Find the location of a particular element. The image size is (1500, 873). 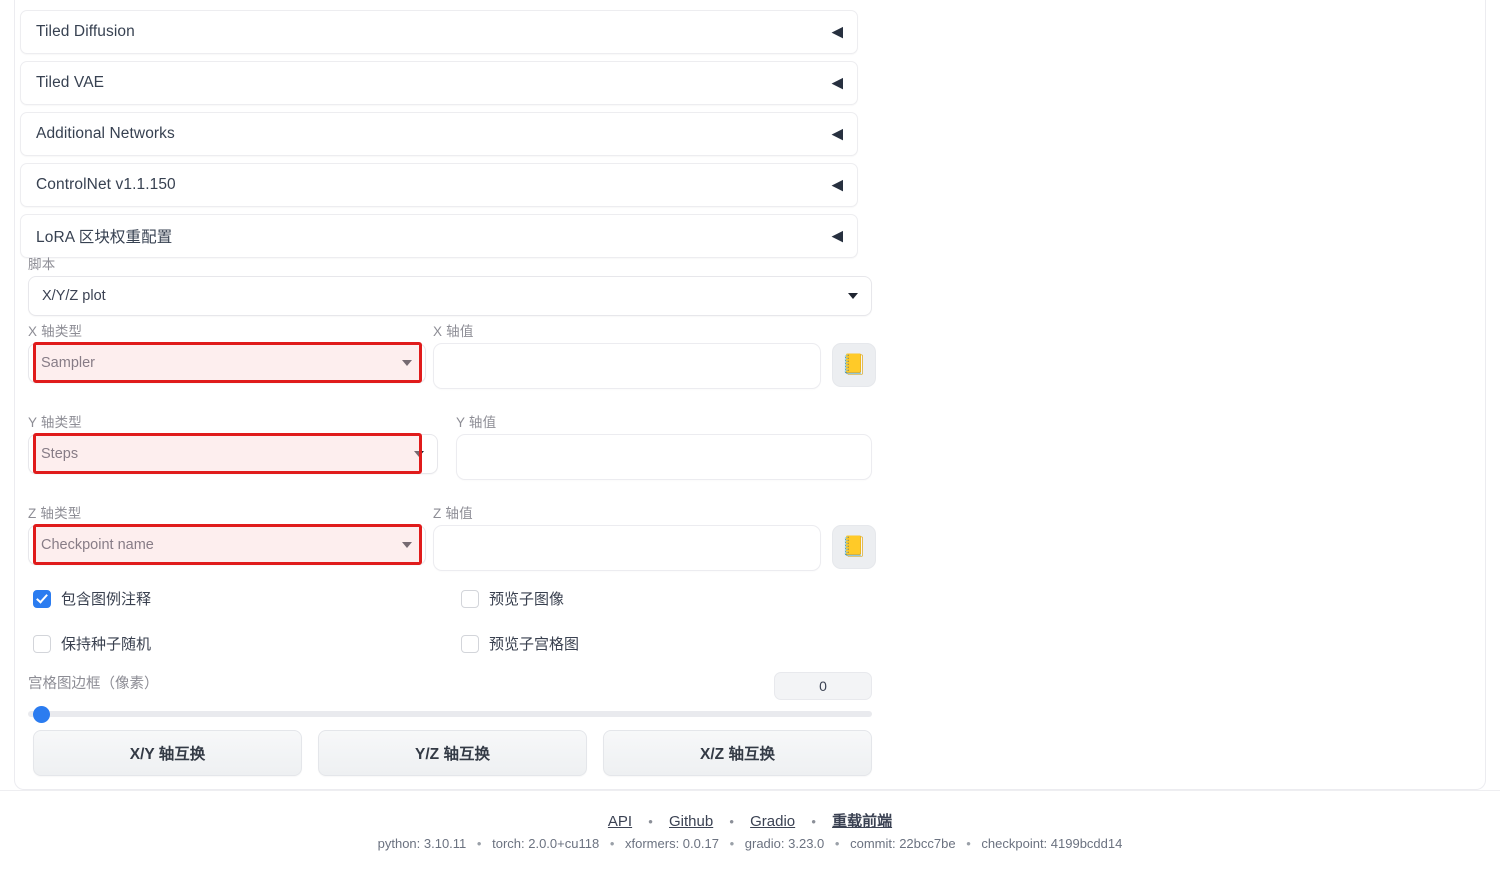

checkbox-label: 包含图例注释 is located at coordinates (106, 599).